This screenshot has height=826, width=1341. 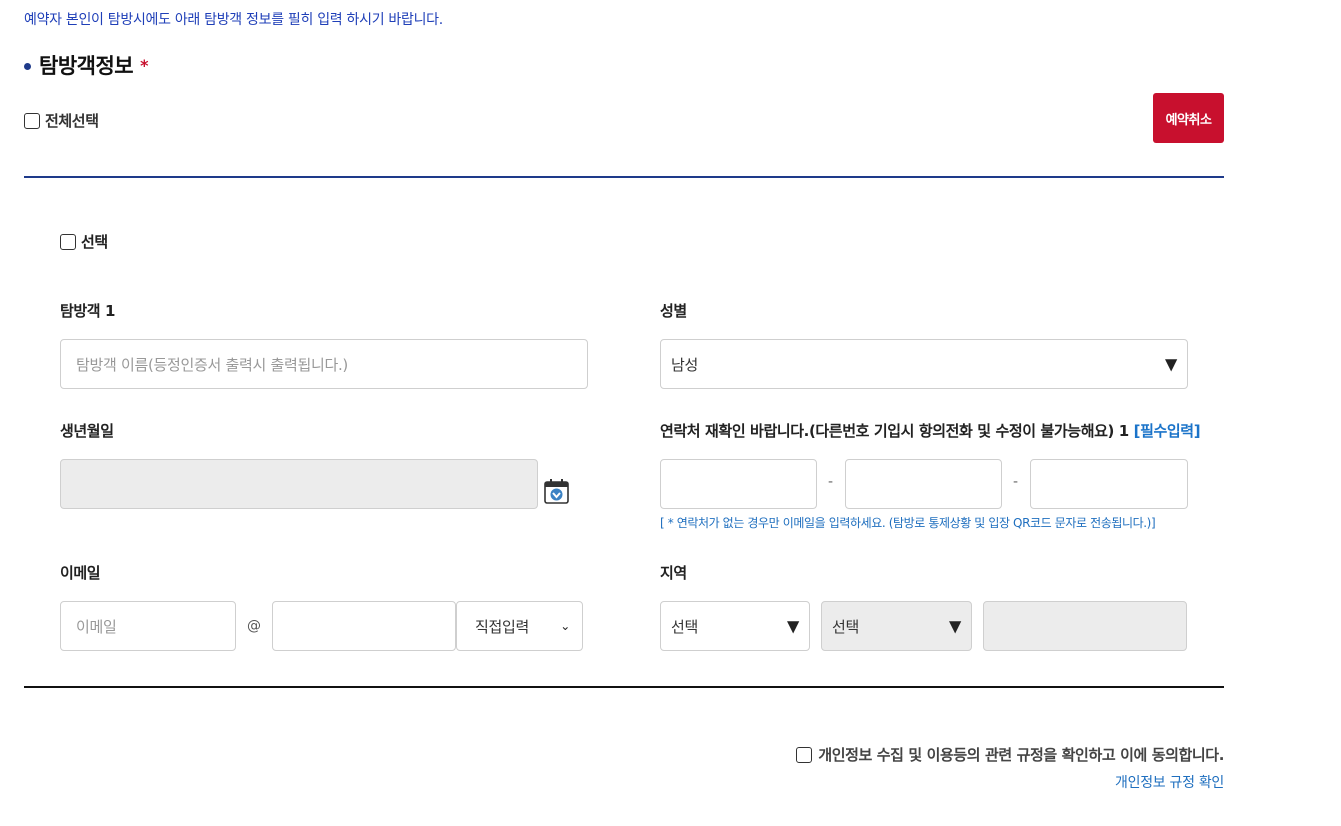 What do you see at coordinates (673, 311) in the screenshot?
I see `gender-label: 성별` at bounding box center [673, 311].